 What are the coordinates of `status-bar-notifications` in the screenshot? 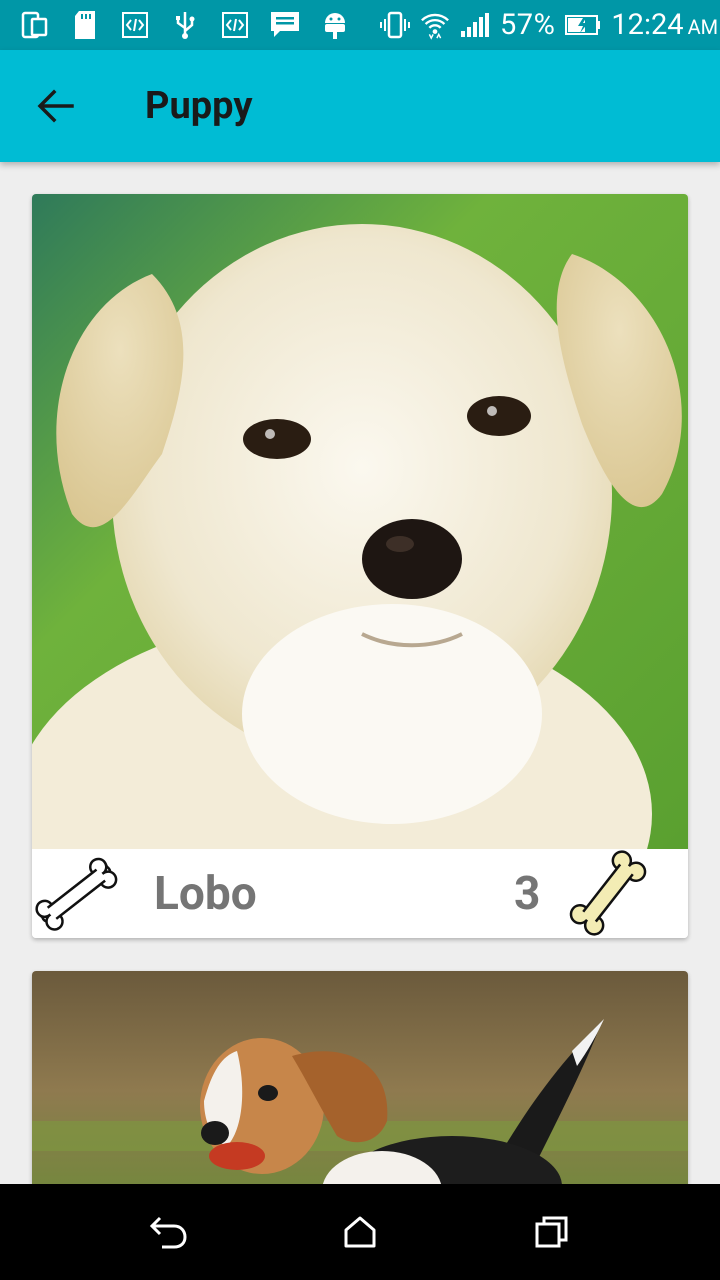 It's located at (195, 25).